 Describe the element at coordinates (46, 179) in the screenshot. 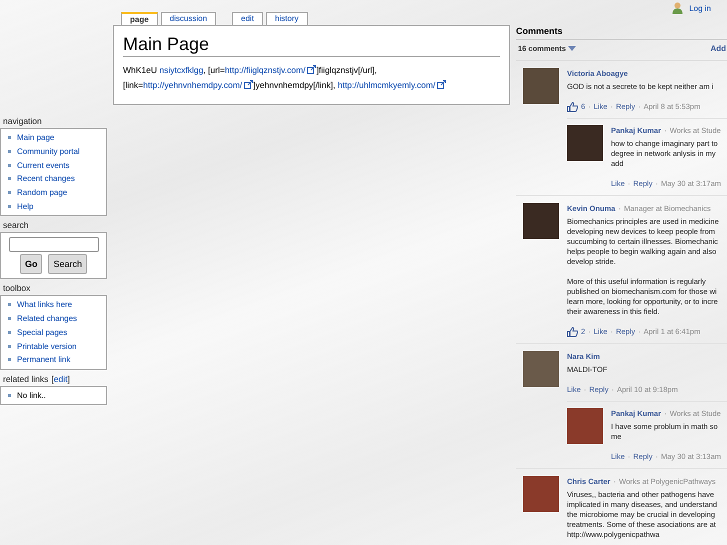

I see `sidebar-link: Recent changes` at that location.